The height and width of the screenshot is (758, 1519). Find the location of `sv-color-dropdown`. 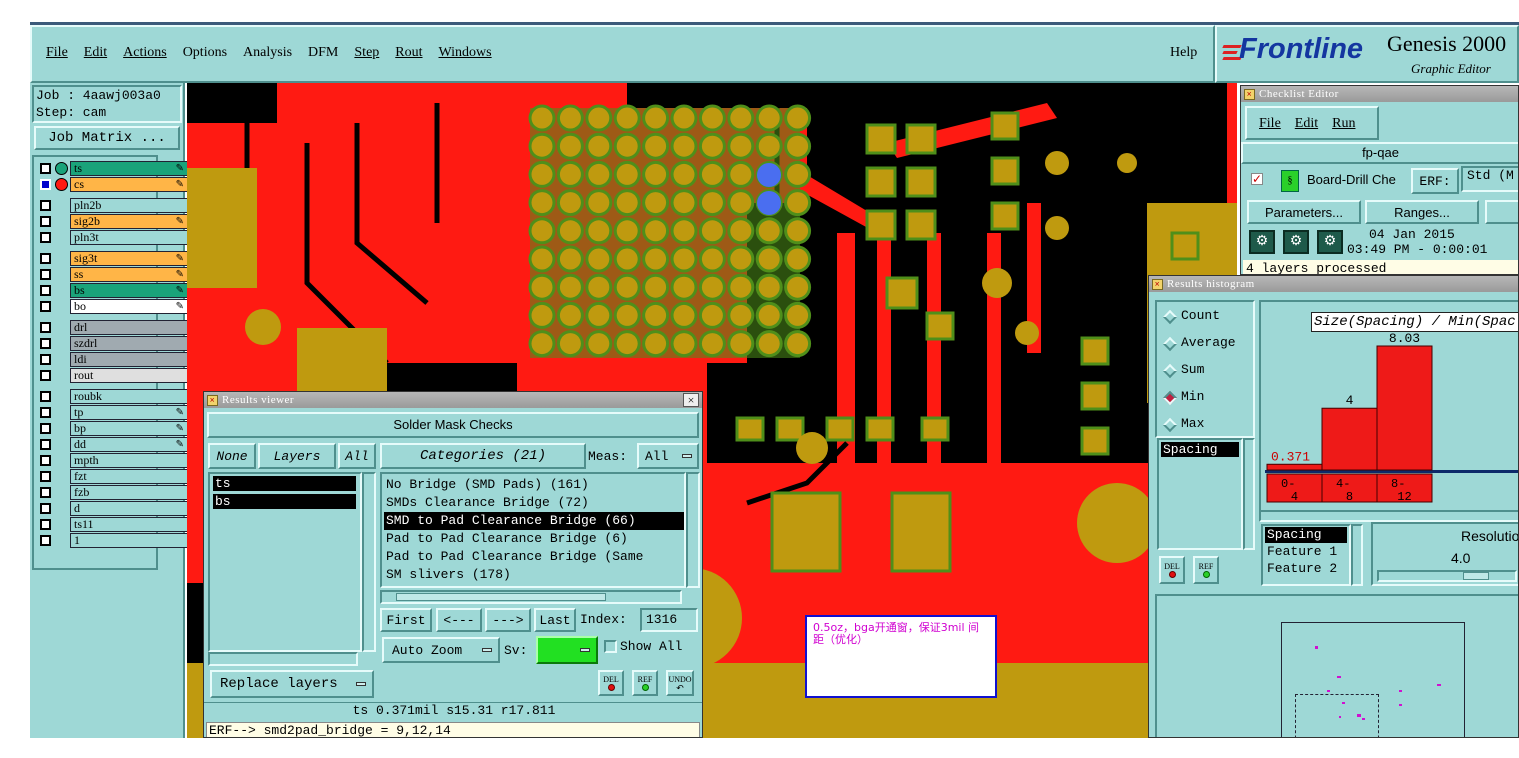

sv-color-dropdown is located at coordinates (567, 650).